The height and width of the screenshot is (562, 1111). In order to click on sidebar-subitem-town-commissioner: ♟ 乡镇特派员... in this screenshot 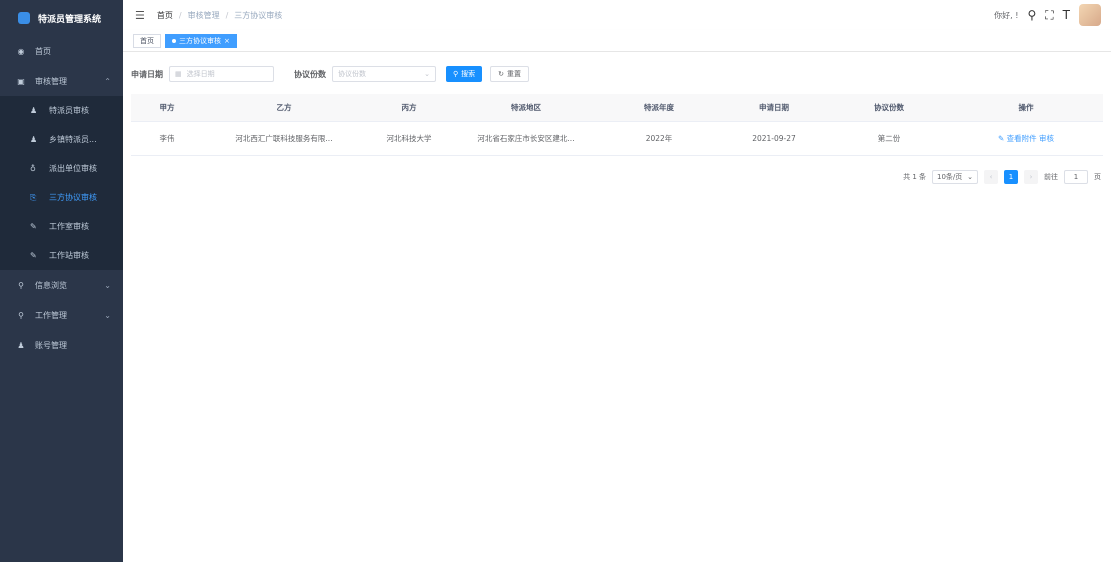, I will do `click(61, 139)`.